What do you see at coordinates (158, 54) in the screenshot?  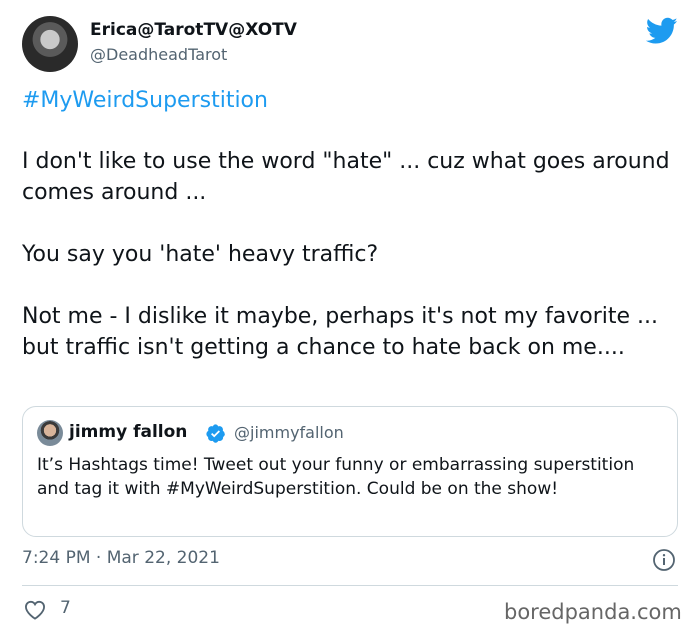 I see `author-handle: @DeadheadTarot` at bounding box center [158, 54].